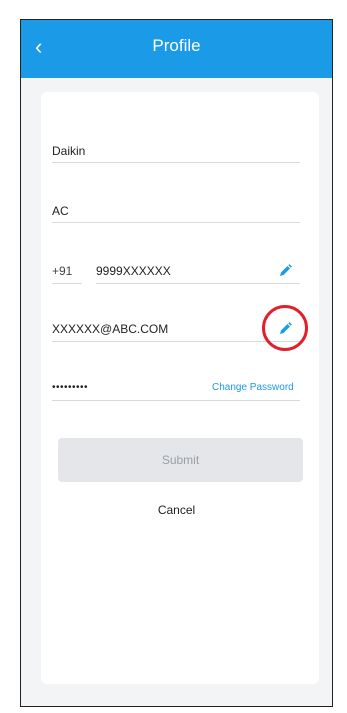 Image resolution: width=347 pixels, height=713 pixels. Describe the element at coordinates (253, 387) in the screenshot. I see `change-password-link: Change Password` at that location.